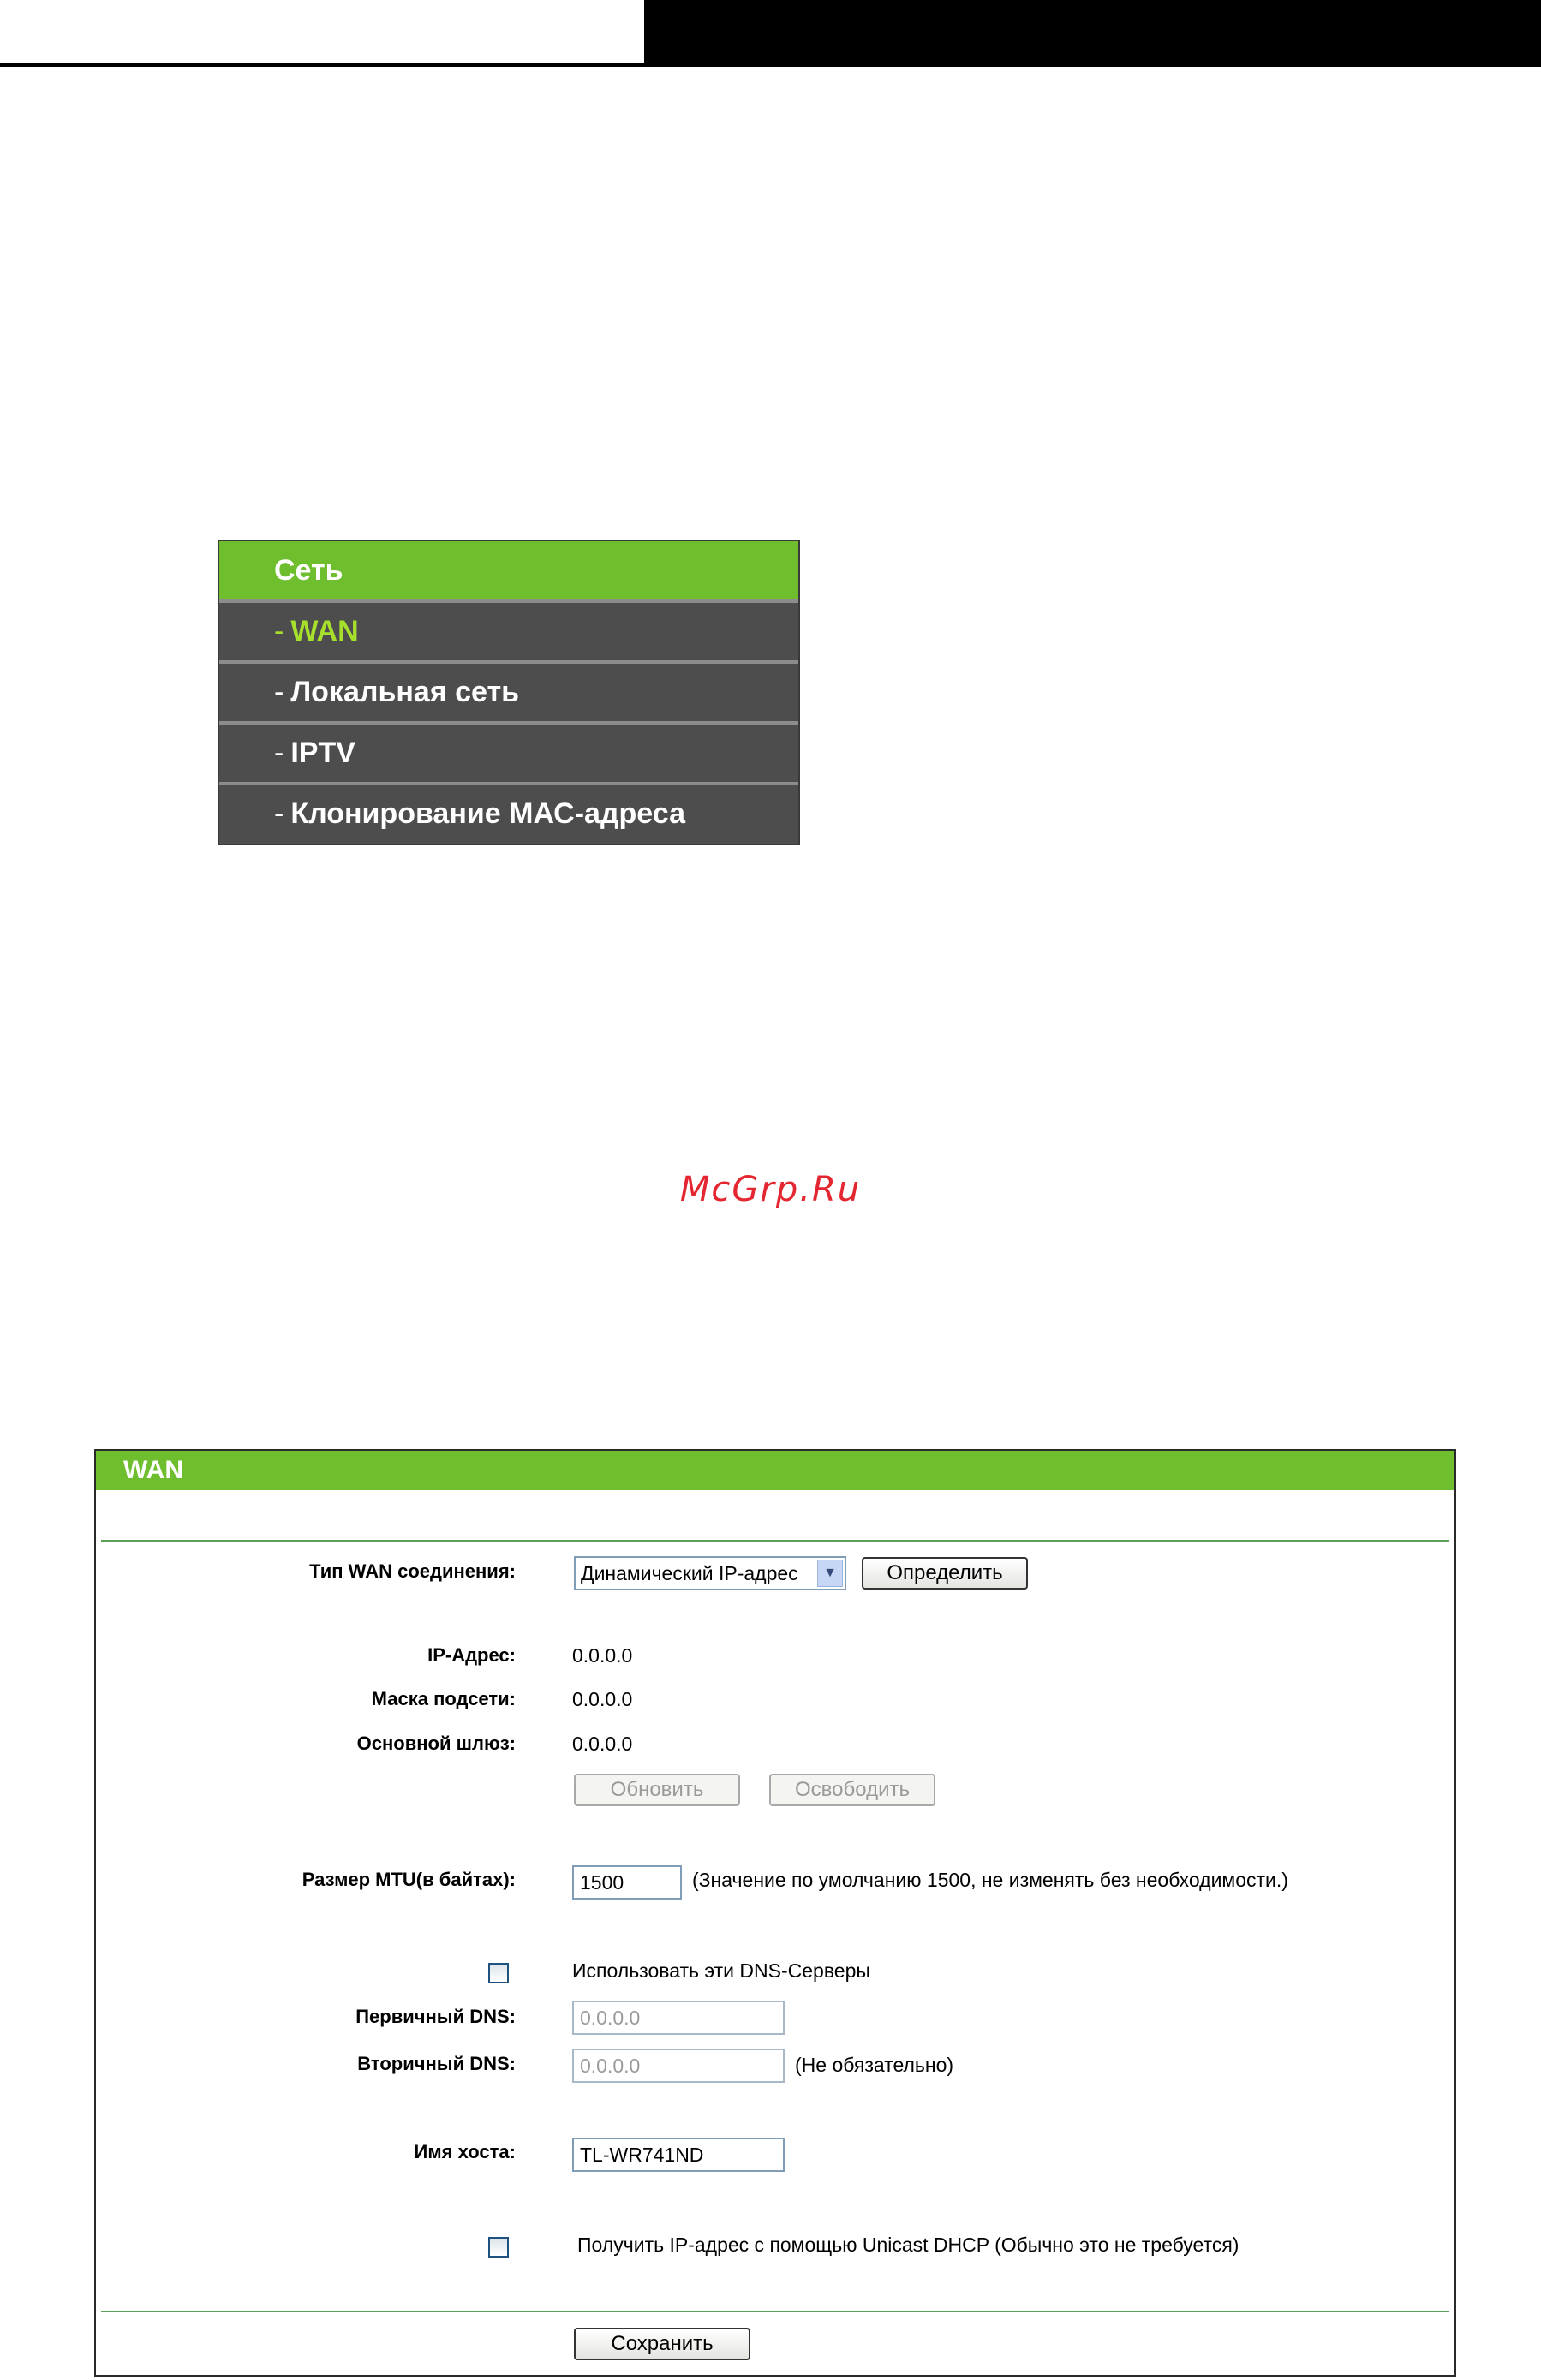  Describe the element at coordinates (498, 1973) in the screenshot. I see `use-dns-checkbox` at that location.